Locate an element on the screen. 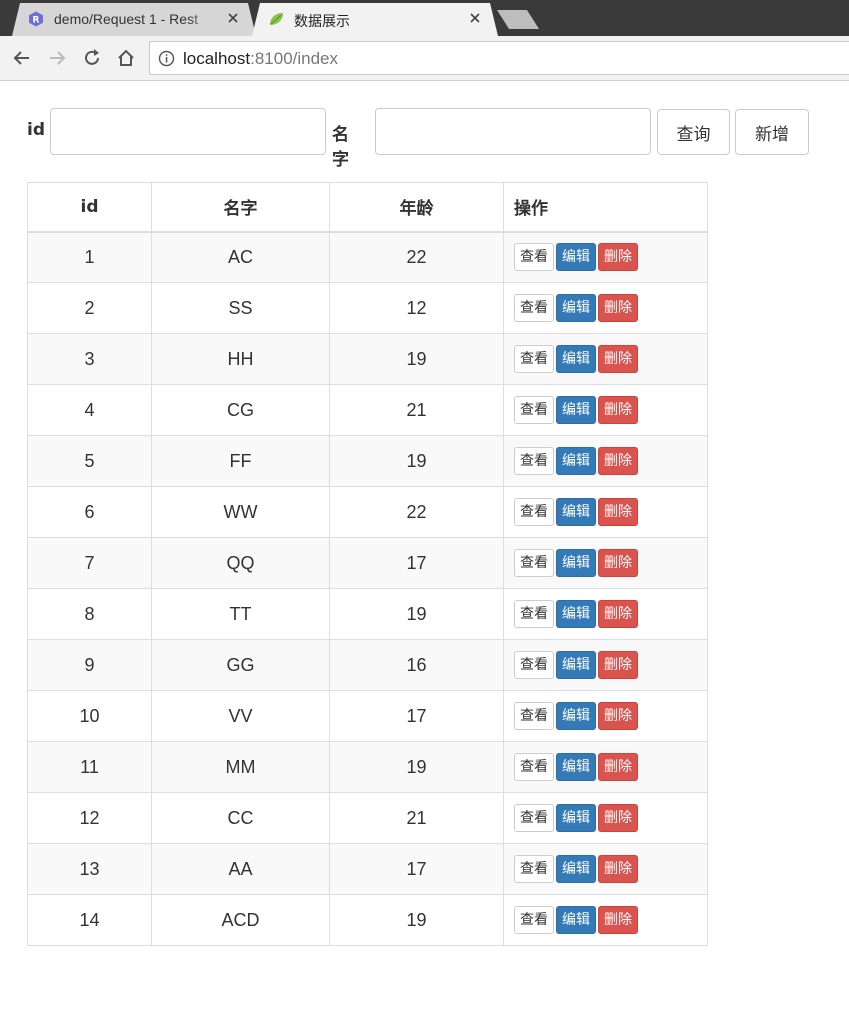 The height and width of the screenshot is (1021, 849). cell-age: 22 is located at coordinates (416, 257).